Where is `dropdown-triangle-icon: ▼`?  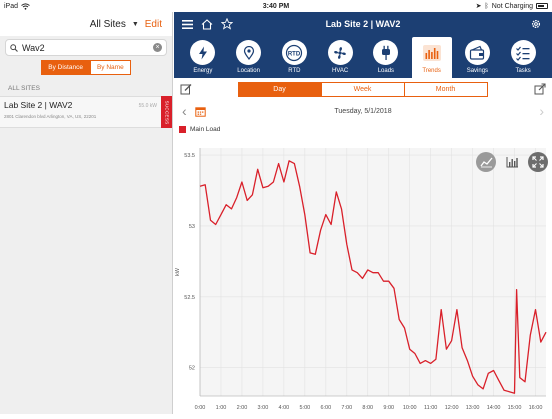 dropdown-triangle-icon: ▼ is located at coordinates (135, 24).